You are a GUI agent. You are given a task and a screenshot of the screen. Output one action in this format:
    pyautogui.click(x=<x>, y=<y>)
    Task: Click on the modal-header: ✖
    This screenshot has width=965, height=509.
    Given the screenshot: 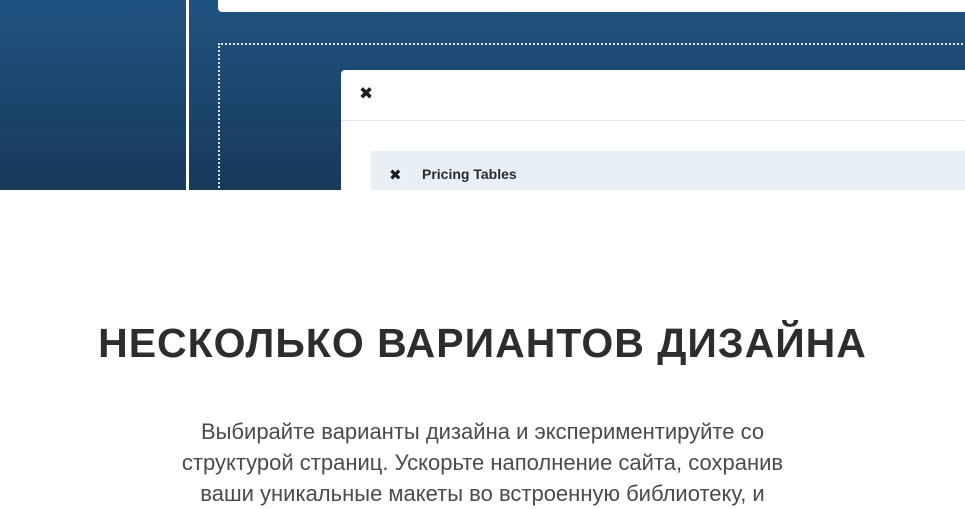 What is the action you would take?
    pyautogui.click(x=653, y=95)
    